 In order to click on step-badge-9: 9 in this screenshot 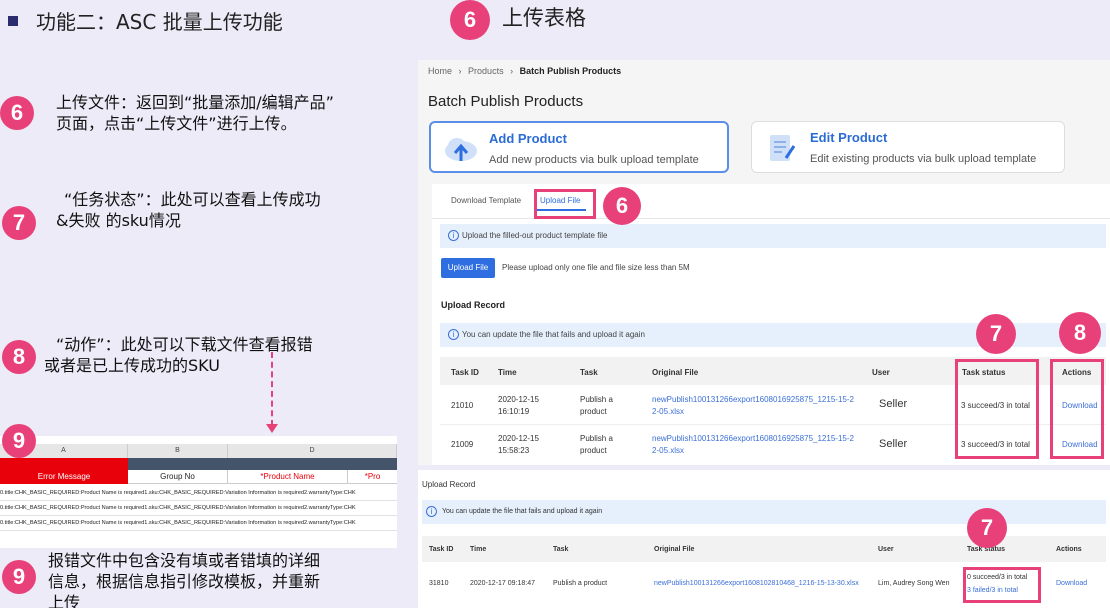, I will do `click(19, 577)`.